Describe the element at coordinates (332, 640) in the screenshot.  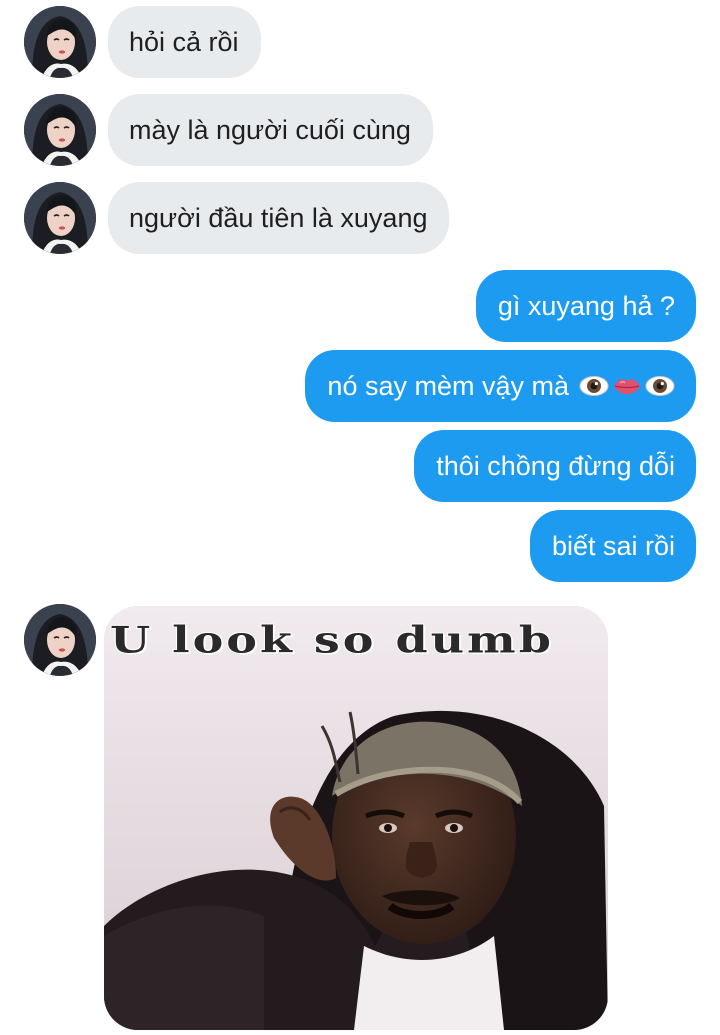
I see `gif-caption: U look so dumb` at that location.